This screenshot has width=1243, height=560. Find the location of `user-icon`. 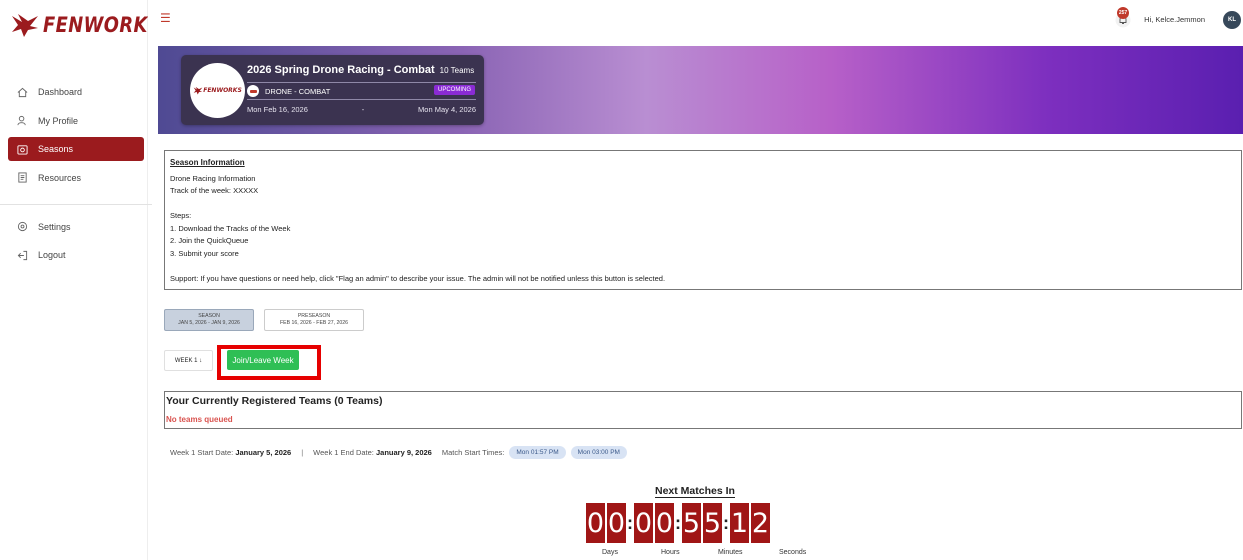

user-icon is located at coordinates (22, 121).